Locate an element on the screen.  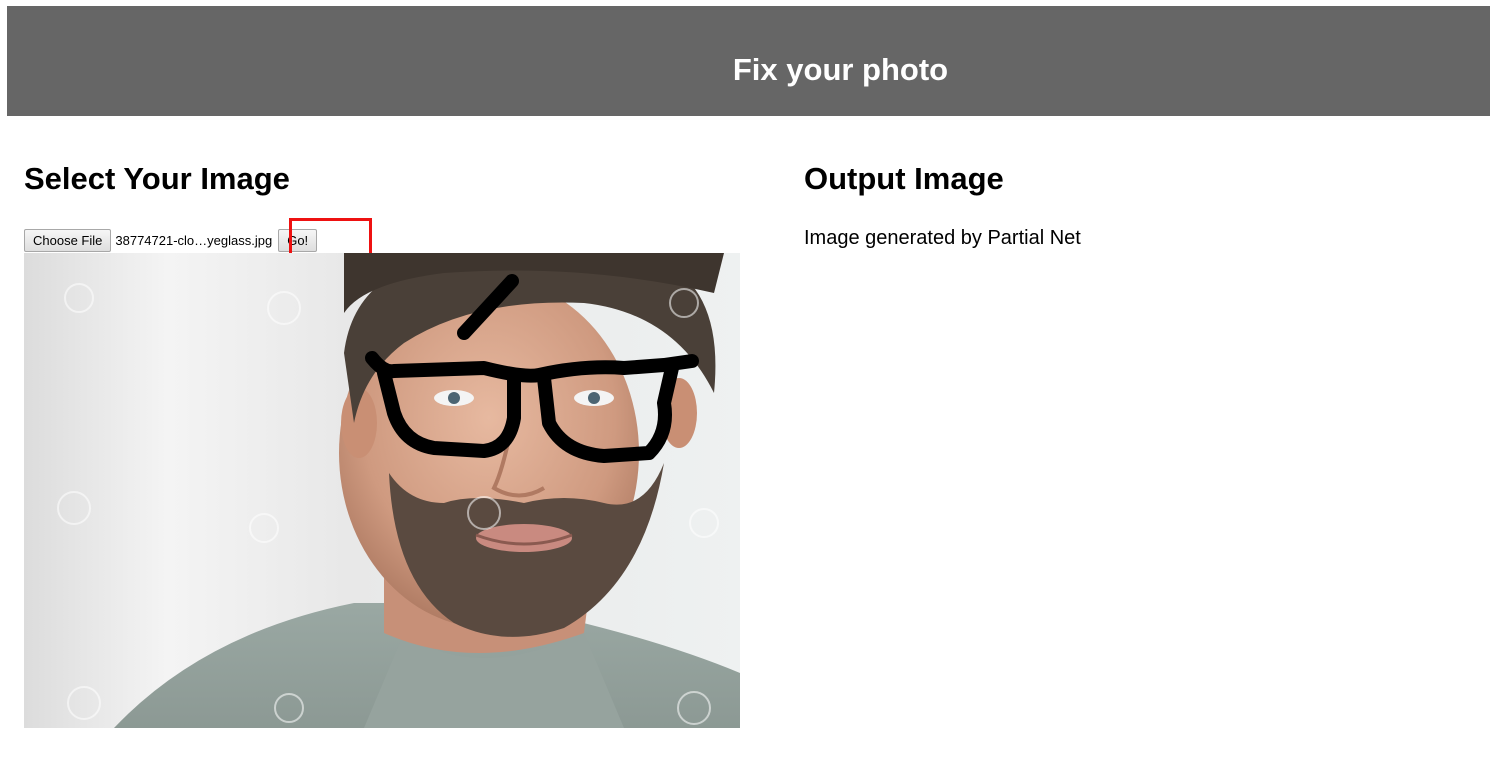
file-input-row: Choose File 38774721-clo…yeglass.jpg Go! is located at coordinates (171, 240).